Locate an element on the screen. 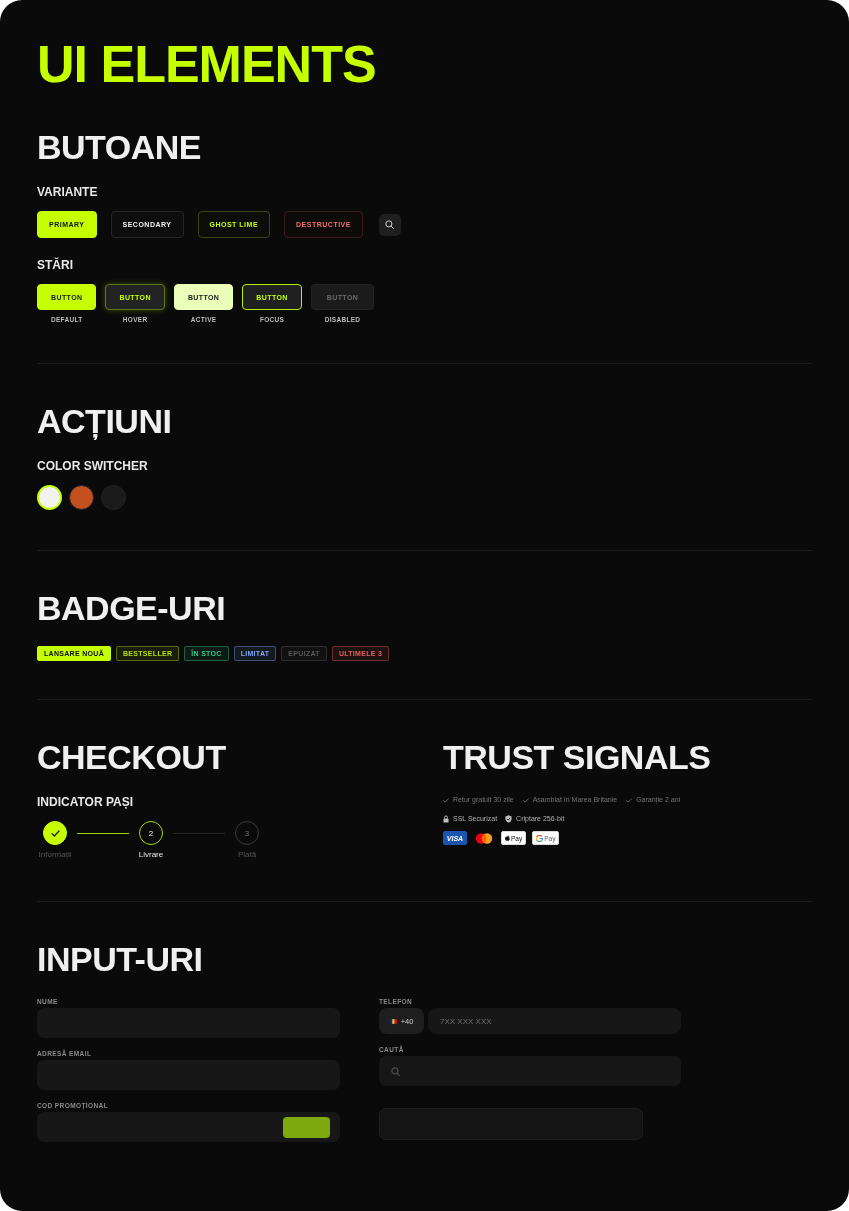  search-button is located at coordinates (389, 224).